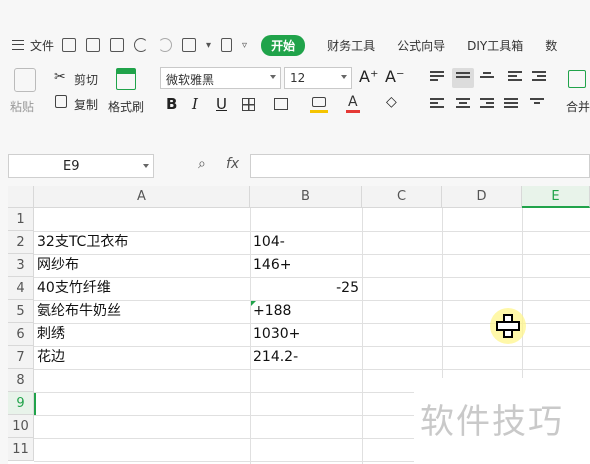 The width and height of the screenshot is (590, 464). I want to click on redo-icon, so click(165, 45).